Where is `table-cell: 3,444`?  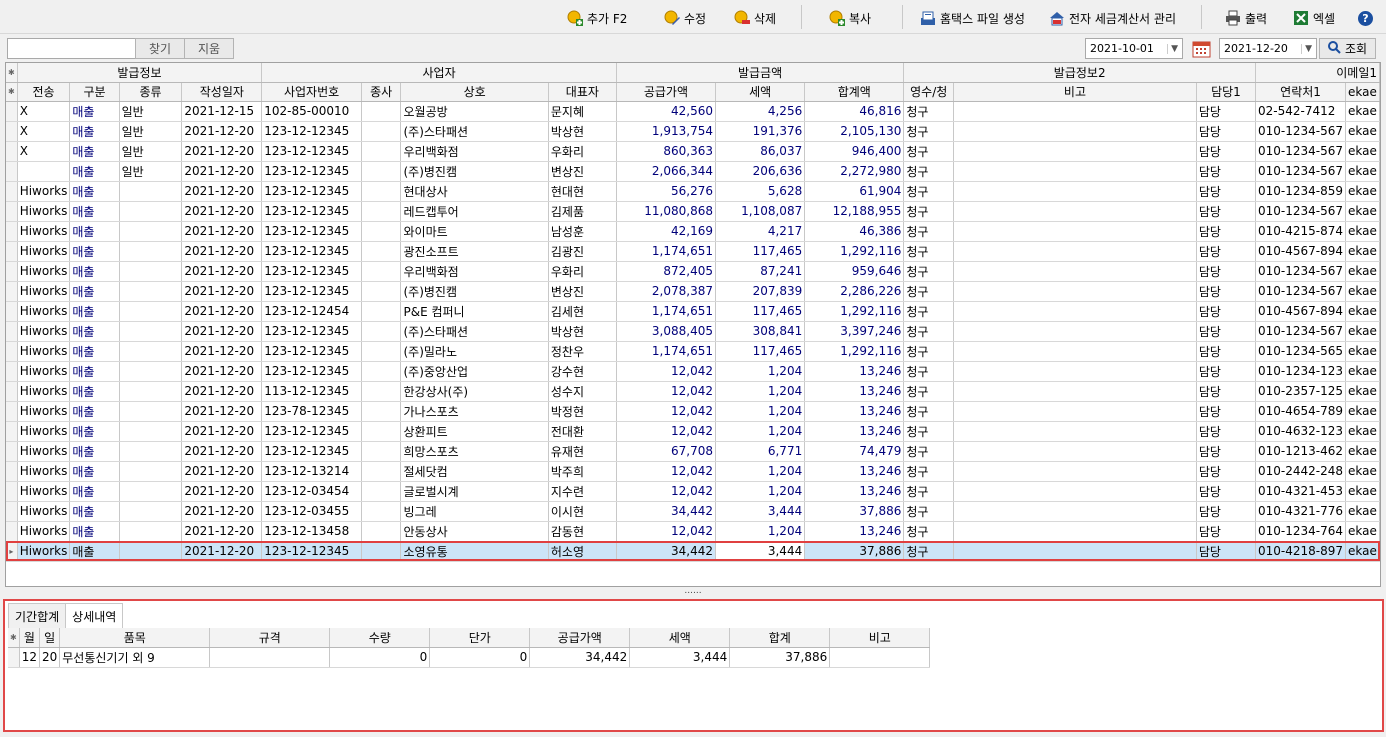
table-cell: 3,444 is located at coordinates (760, 511).